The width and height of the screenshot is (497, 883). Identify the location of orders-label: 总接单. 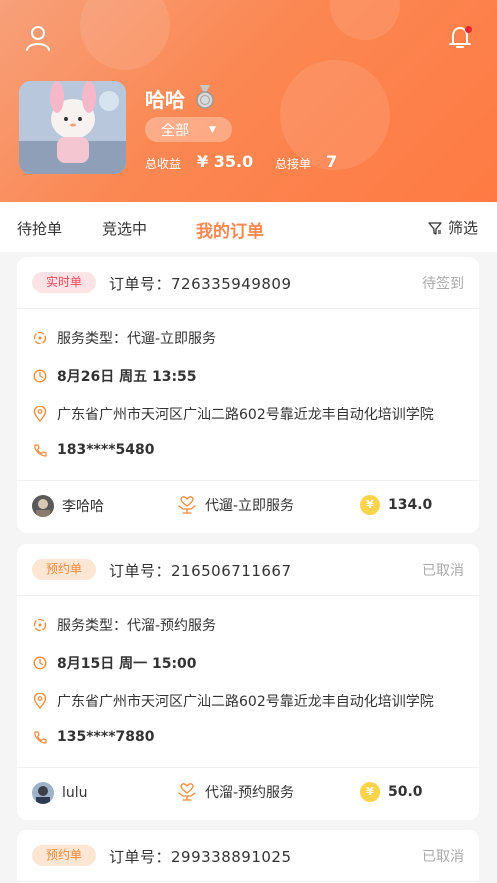
(293, 164).